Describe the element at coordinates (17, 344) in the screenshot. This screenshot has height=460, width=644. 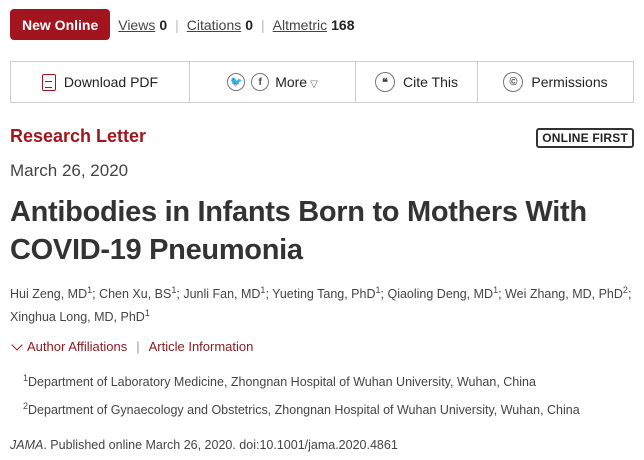
I see `chevron-down-icon` at that location.